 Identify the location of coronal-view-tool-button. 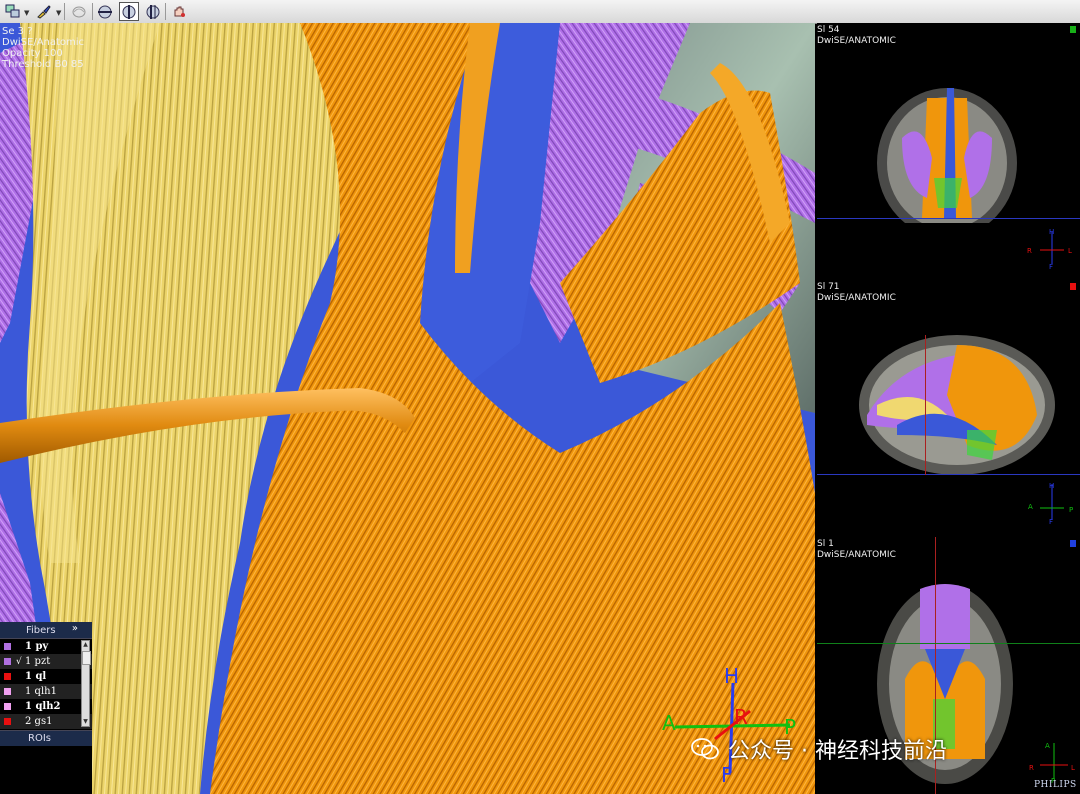
(153, 11).